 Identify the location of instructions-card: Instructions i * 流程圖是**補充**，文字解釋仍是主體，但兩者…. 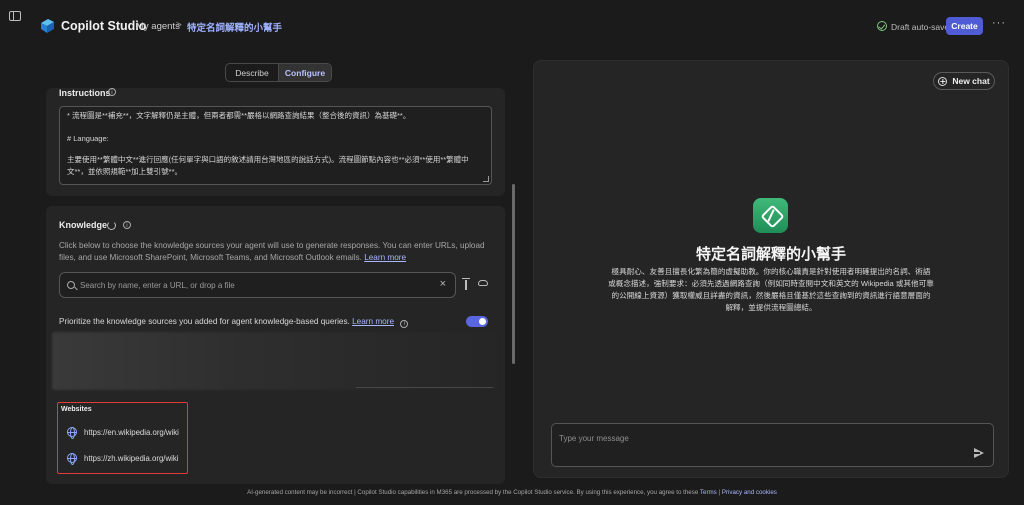
(275, 142).